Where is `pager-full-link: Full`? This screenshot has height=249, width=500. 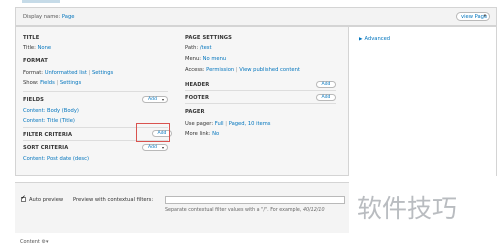 pager-full-link: Full is located at coordinates (219, 124).